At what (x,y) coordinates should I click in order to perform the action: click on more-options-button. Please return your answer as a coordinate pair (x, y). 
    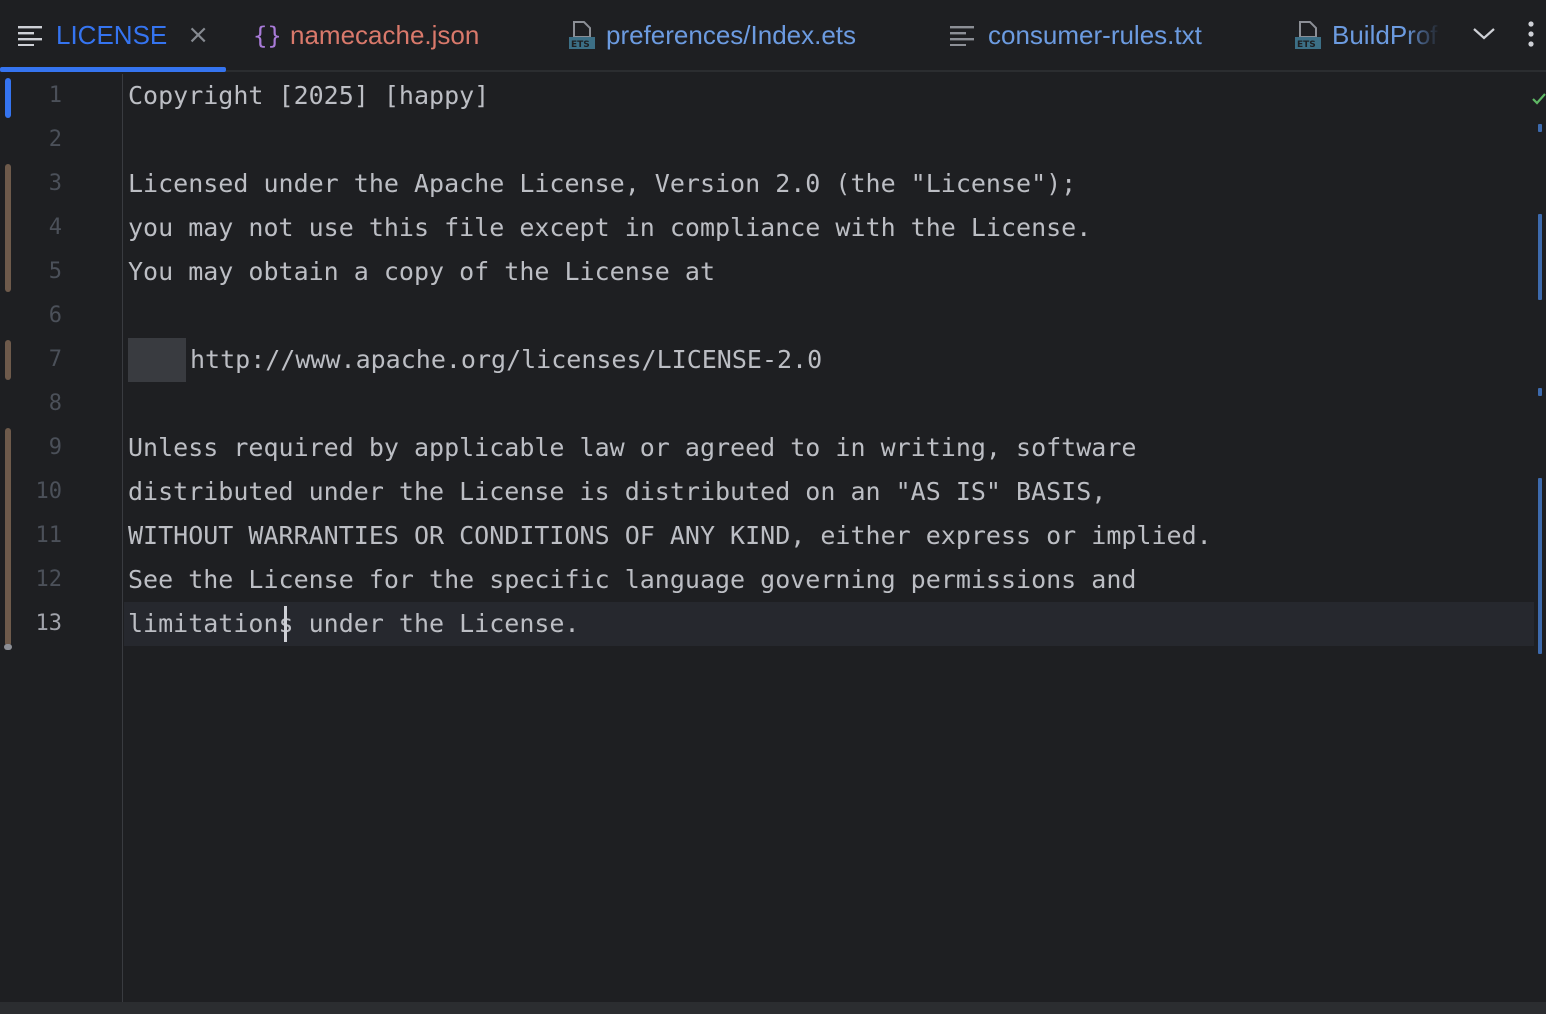
    Looking at the image, I should click on (1531, 34).